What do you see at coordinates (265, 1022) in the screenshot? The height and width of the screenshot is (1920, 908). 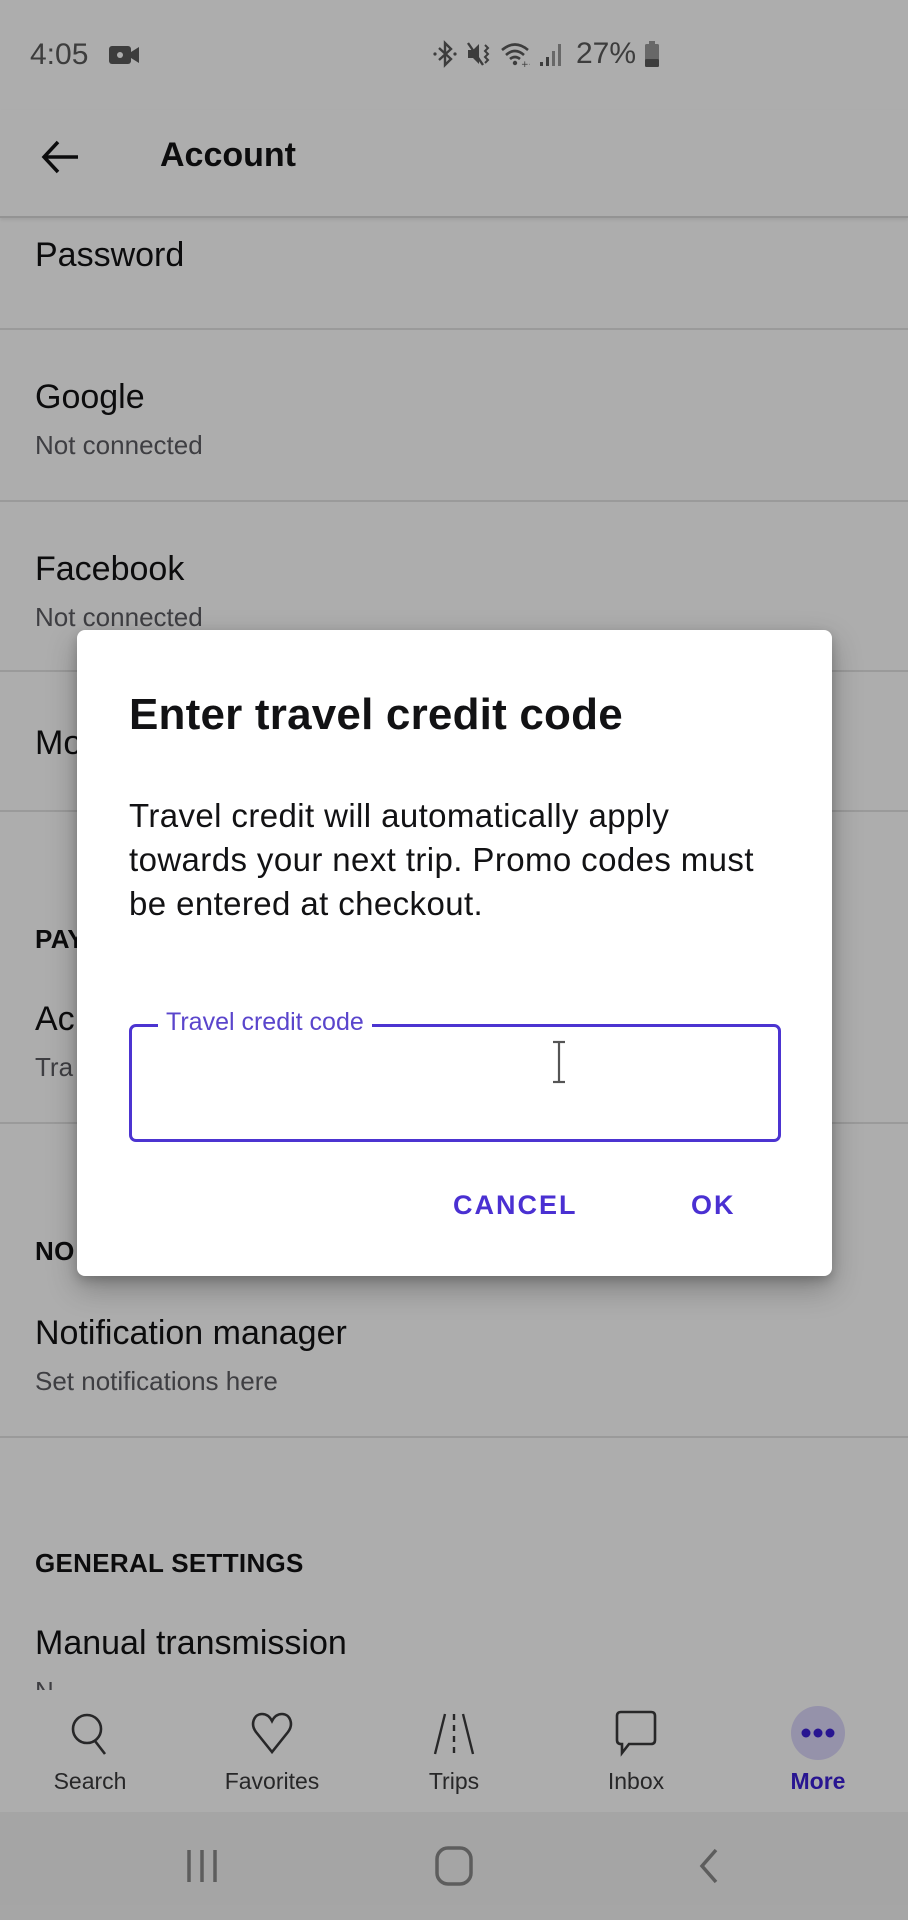 I see `field-label: Travel credit code` at bounding box center [265, 1022].